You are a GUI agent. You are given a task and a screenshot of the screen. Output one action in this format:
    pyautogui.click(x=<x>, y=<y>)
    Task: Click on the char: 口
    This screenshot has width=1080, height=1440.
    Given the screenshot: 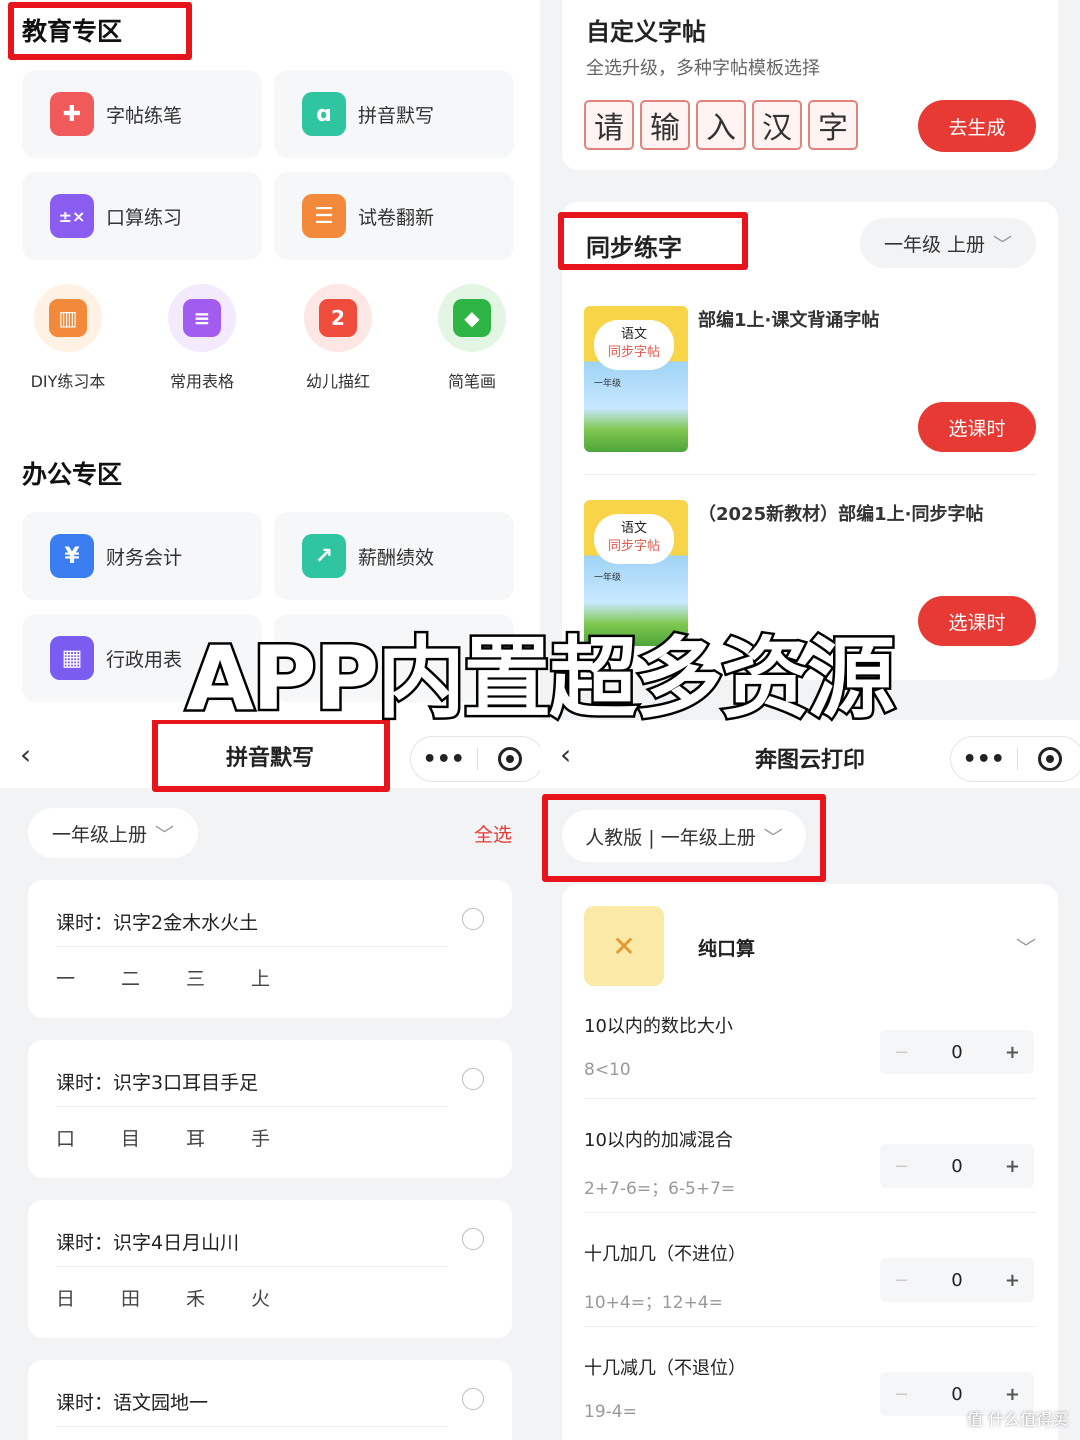 What is the action you would take?
    pyautogui.click(x=66, y=1139)
    